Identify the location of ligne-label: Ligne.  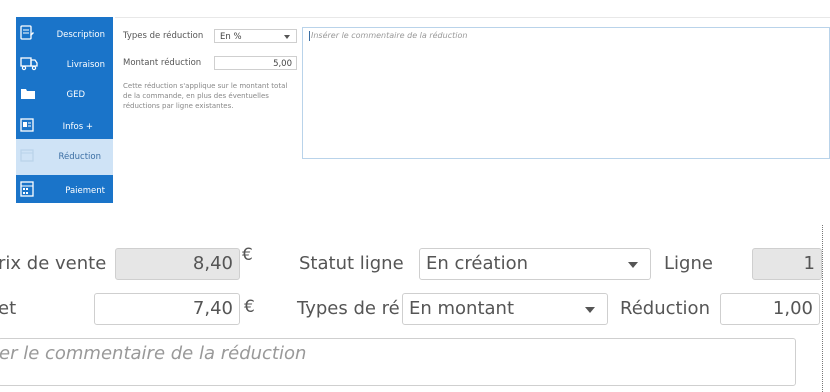
(688, 263).